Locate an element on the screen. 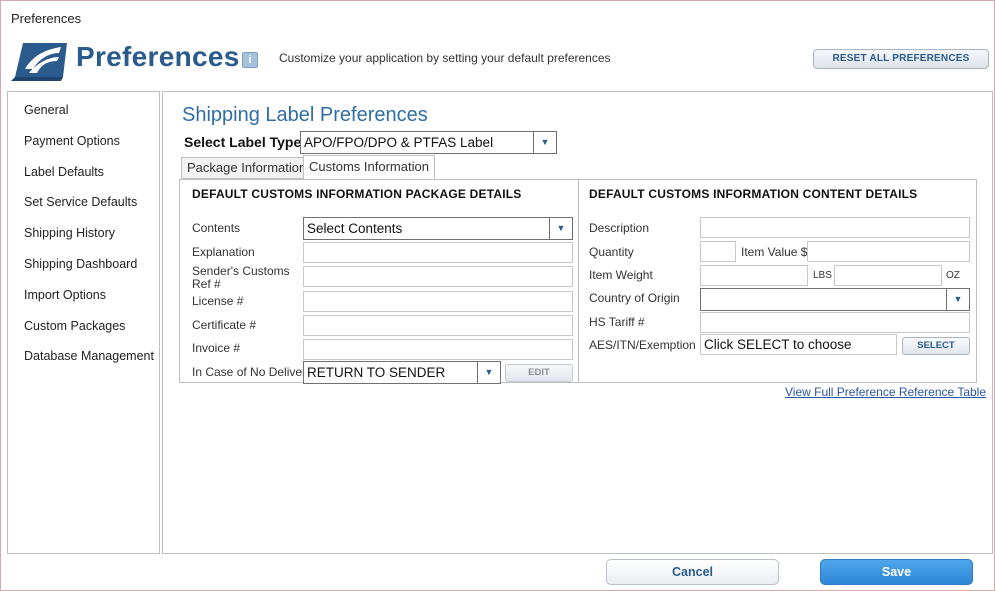  label-type-label: Select Label Type: is located at coordinates (245, 142).